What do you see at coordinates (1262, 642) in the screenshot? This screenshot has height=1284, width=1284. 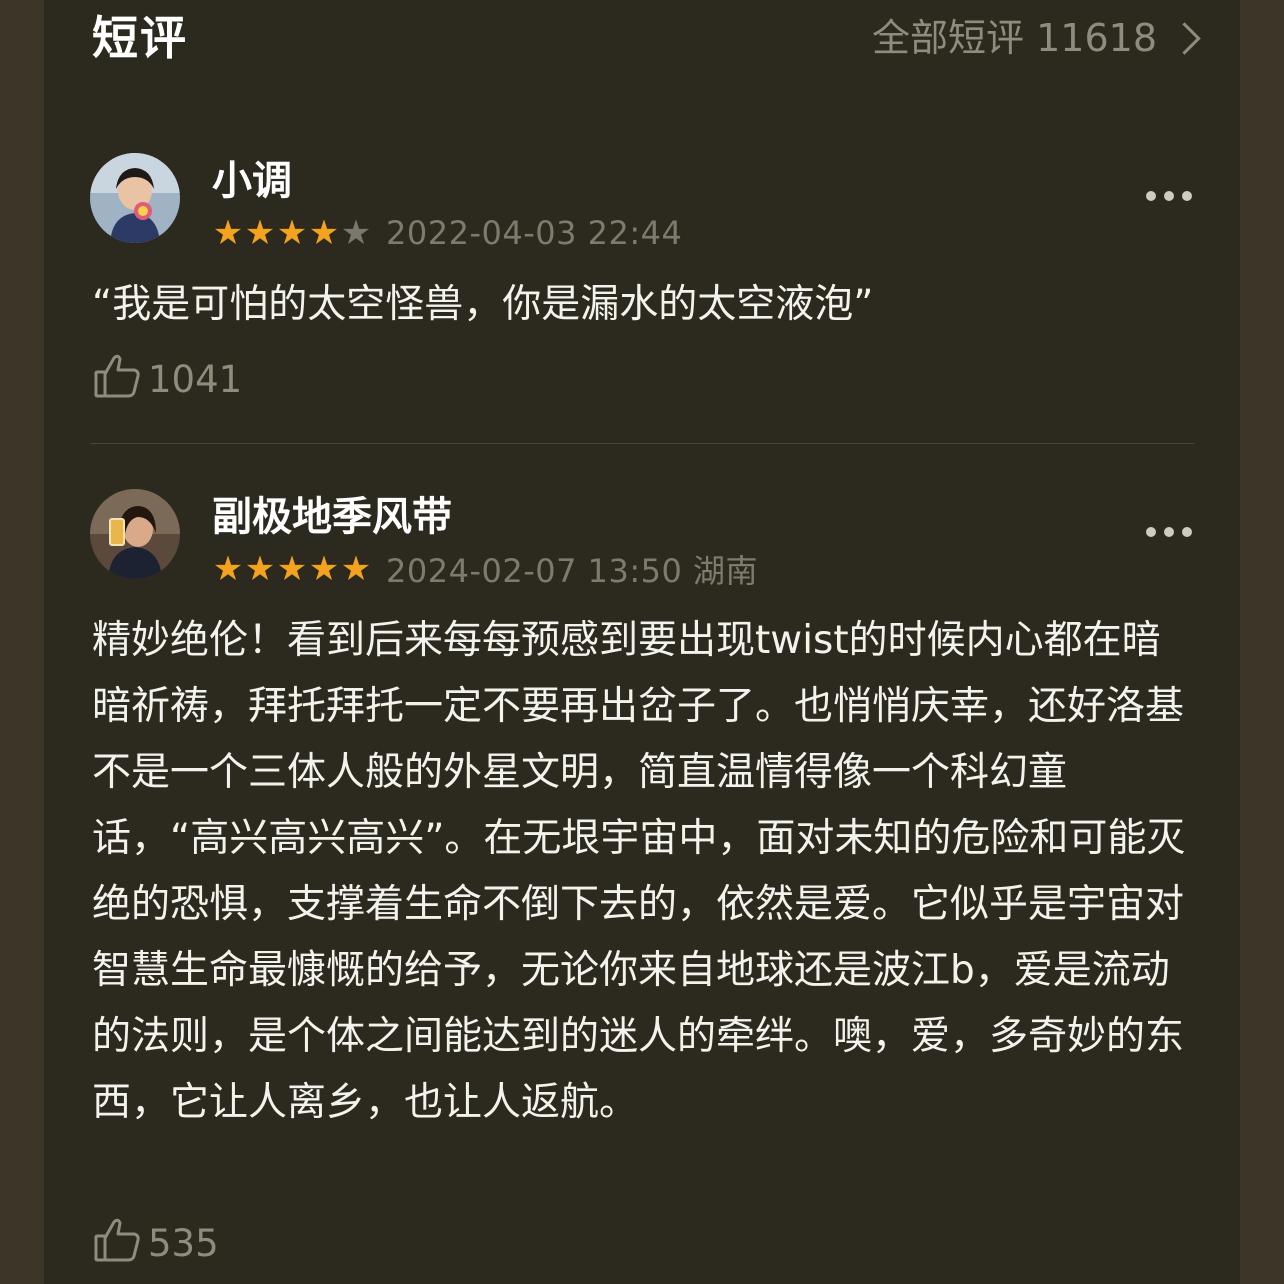 I see `right-margin` at bounding box center [1262, 642].